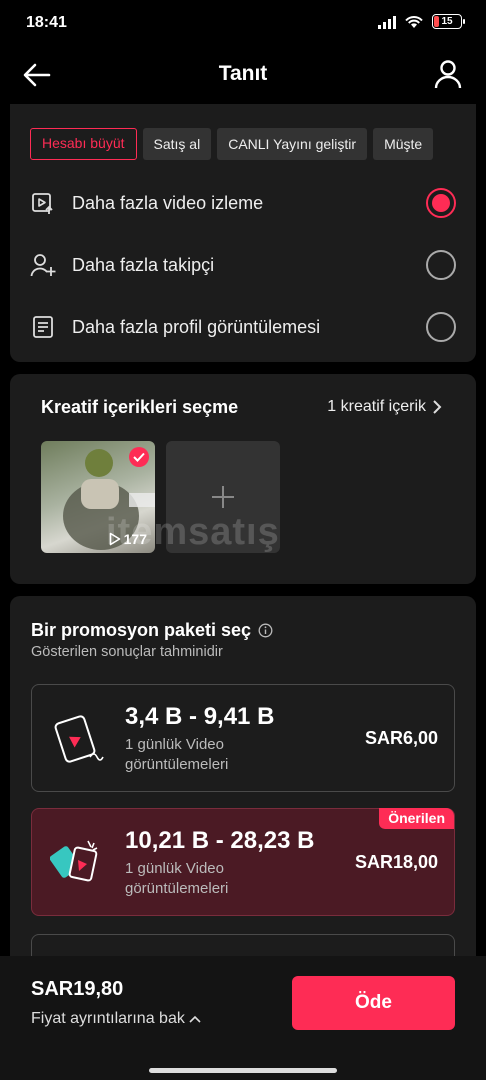 This screenshot has height=1080, width=486. I want to click on price-details-link: Fiyat ayrıntılarına bak, so click(116, 1019).